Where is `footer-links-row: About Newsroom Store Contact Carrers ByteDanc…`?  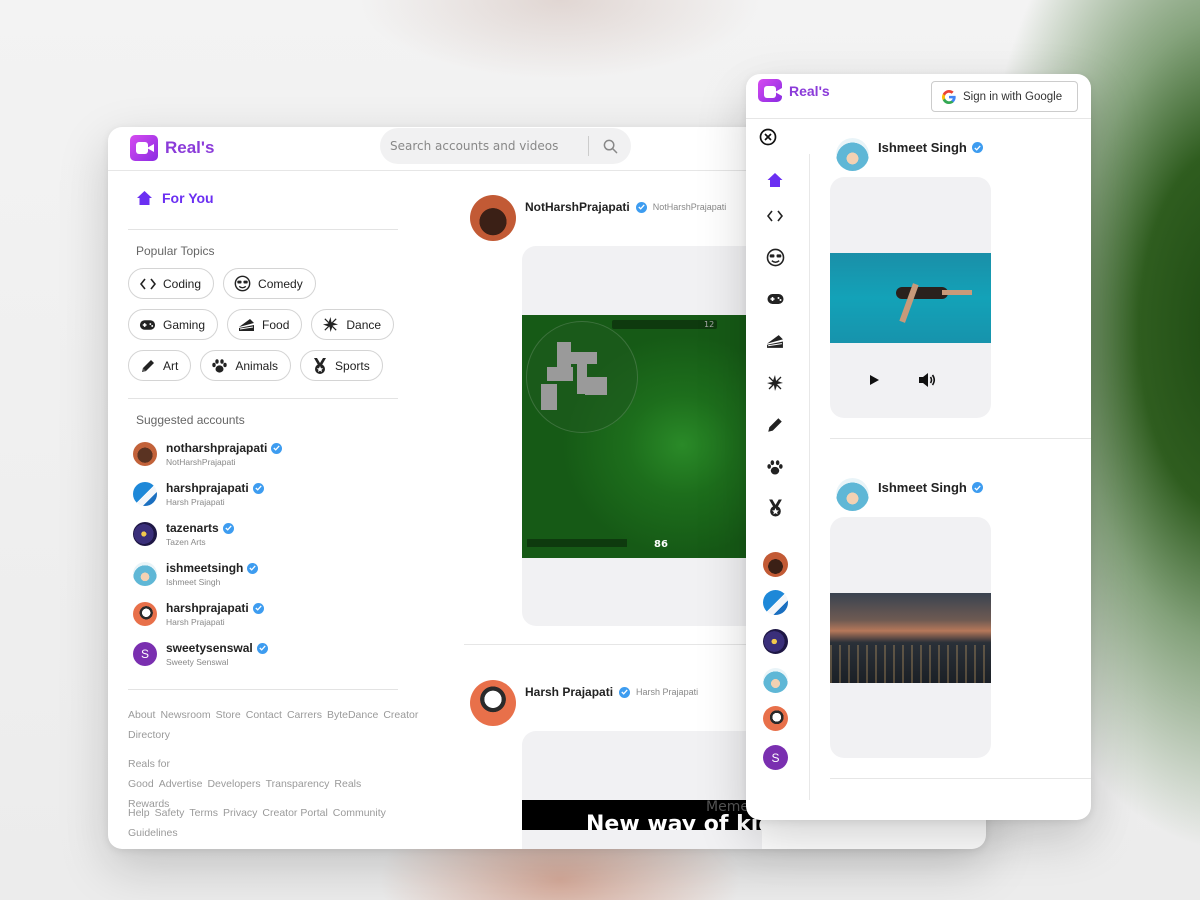
footer-links-row: About Newsroom Store Contact Carrers ByteDanc… is located at coordinates (273, 725).